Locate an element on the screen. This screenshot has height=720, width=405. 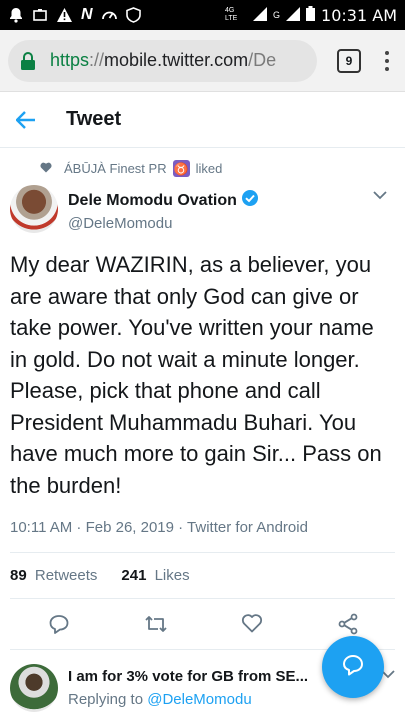
lock-icon is located at coordinates (30, 61).